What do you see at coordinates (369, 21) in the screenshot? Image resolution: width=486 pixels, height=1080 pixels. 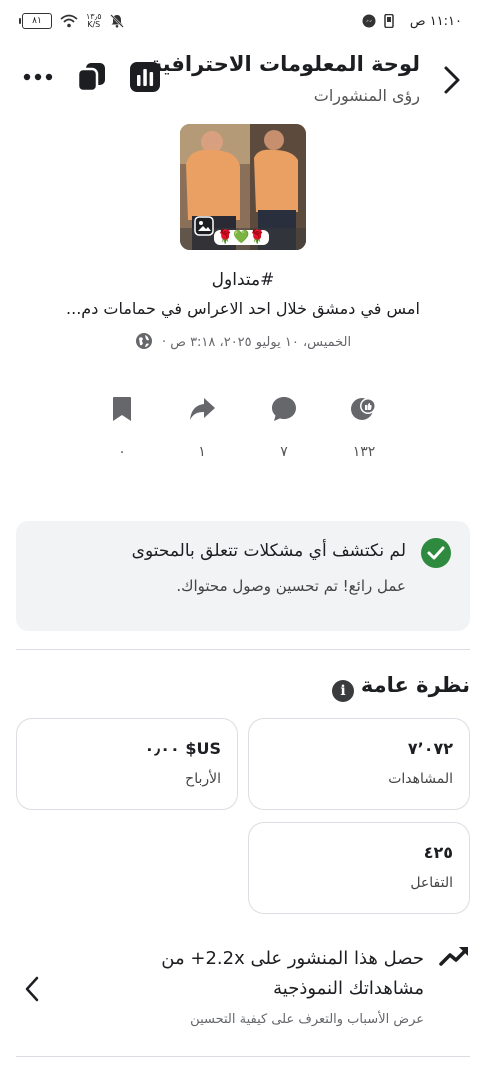 I see `messenger-icon` at bounding box center [369, 21].